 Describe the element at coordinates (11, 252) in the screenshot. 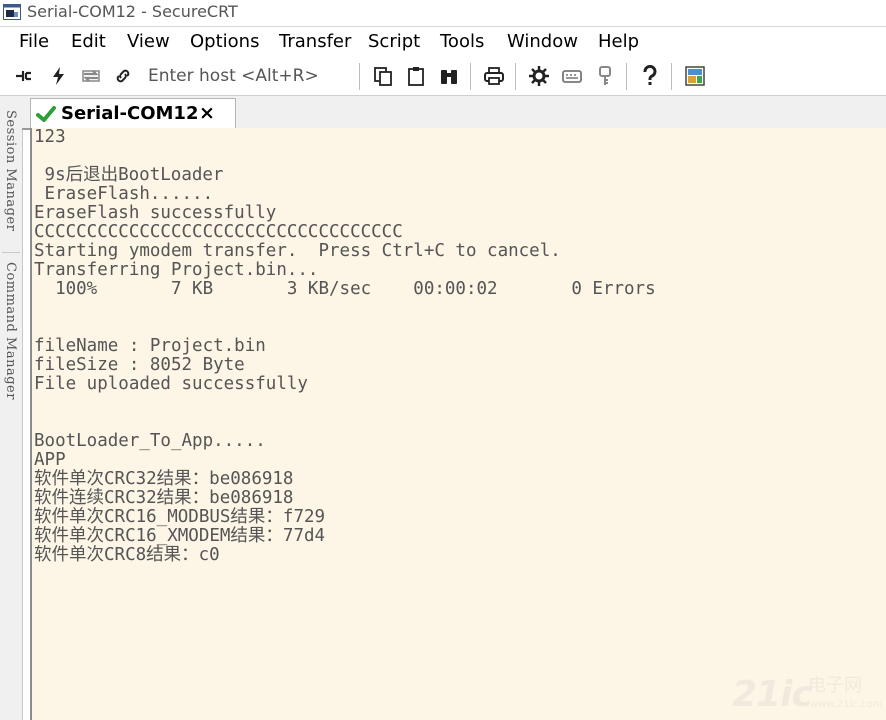

I see `sidebar-divider` at that location.